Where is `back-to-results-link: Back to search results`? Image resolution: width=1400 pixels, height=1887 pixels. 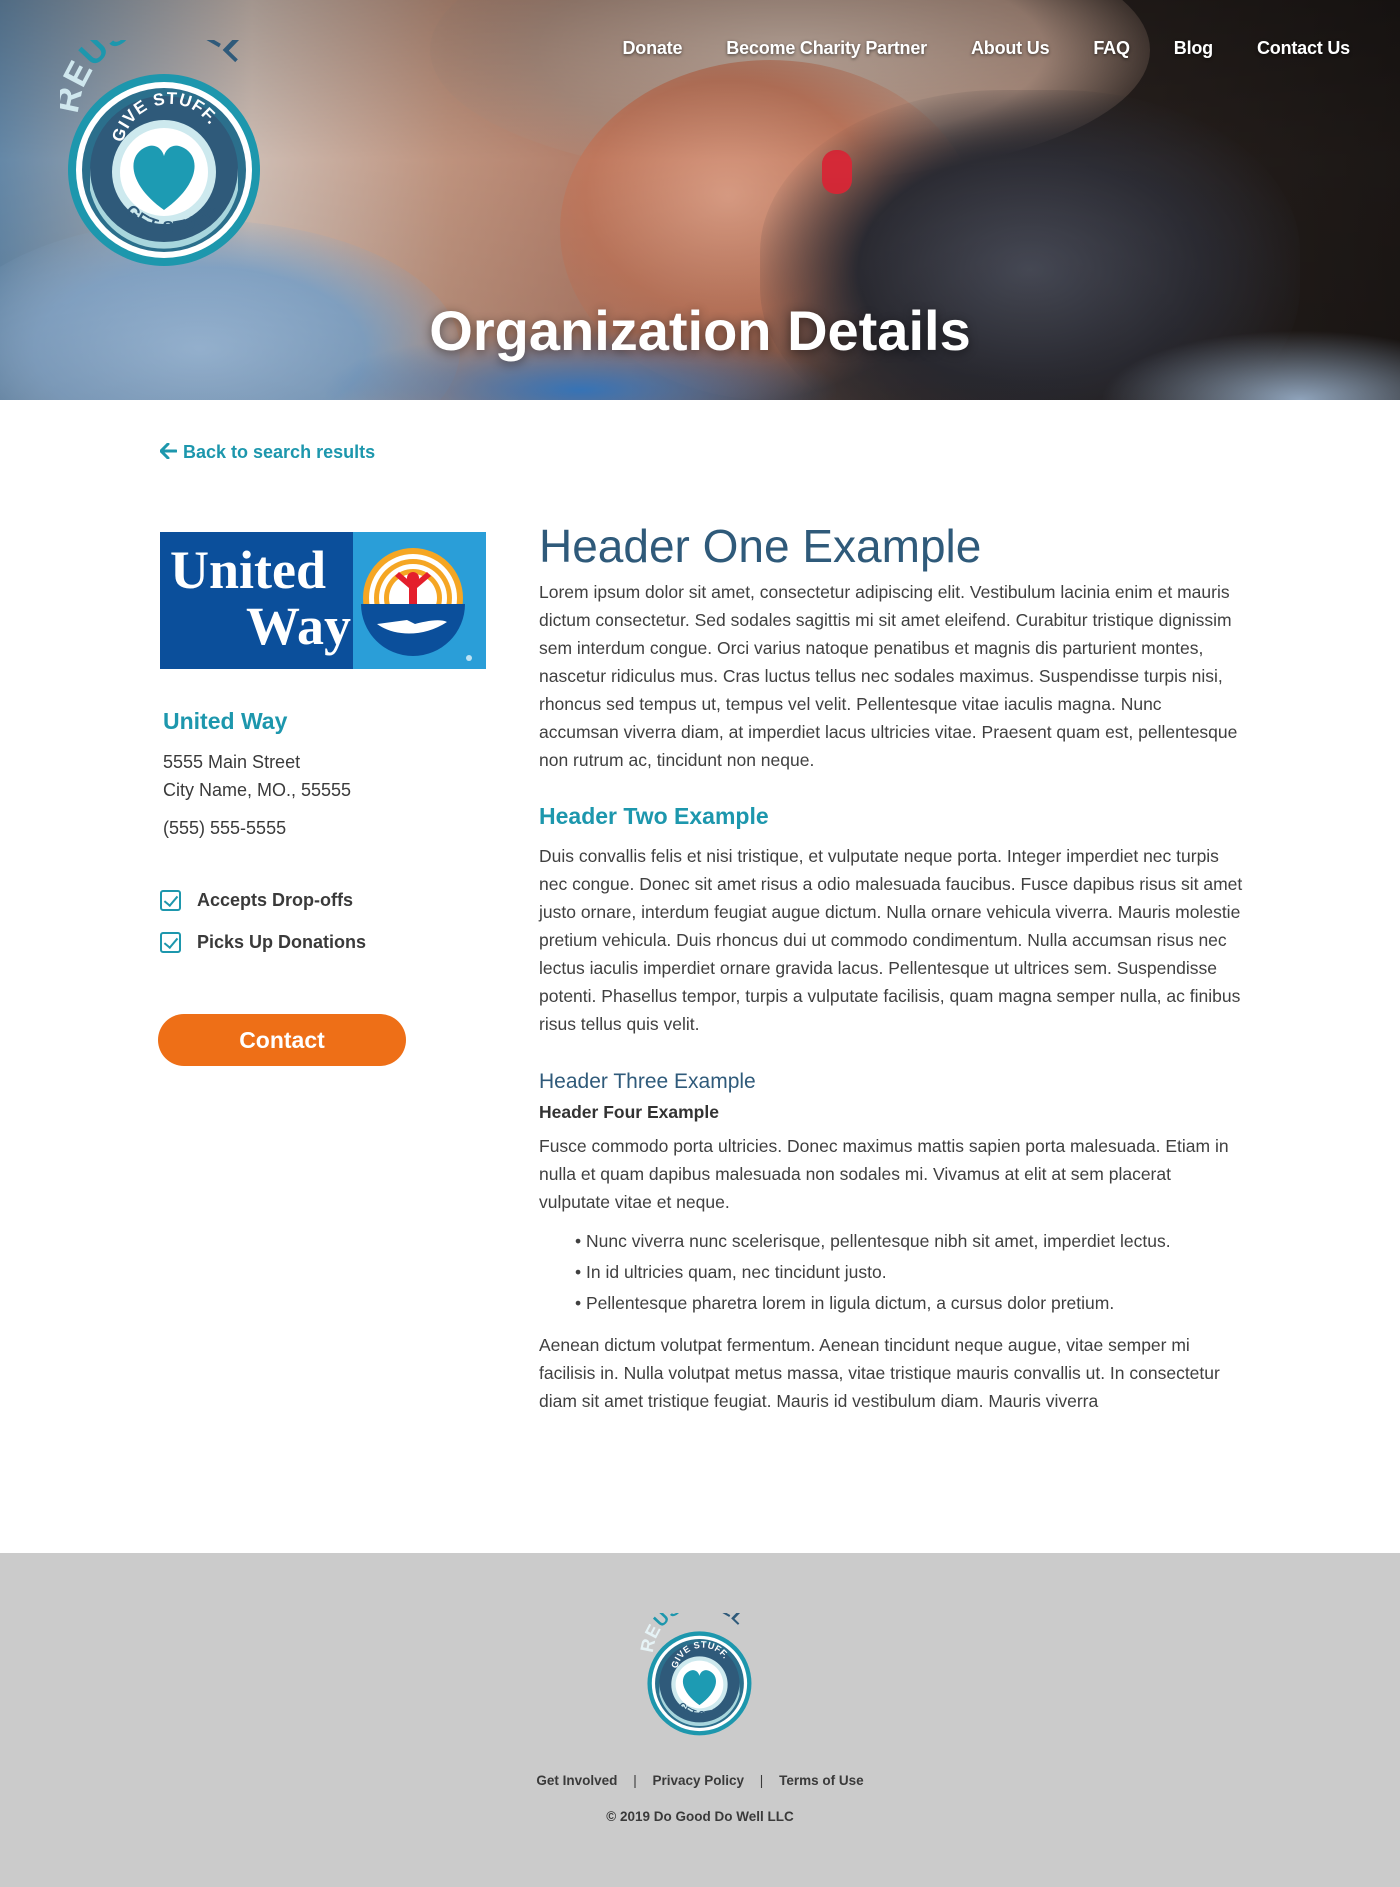 back-to-results-link: Back to search results is located at coordinates (267, 452).